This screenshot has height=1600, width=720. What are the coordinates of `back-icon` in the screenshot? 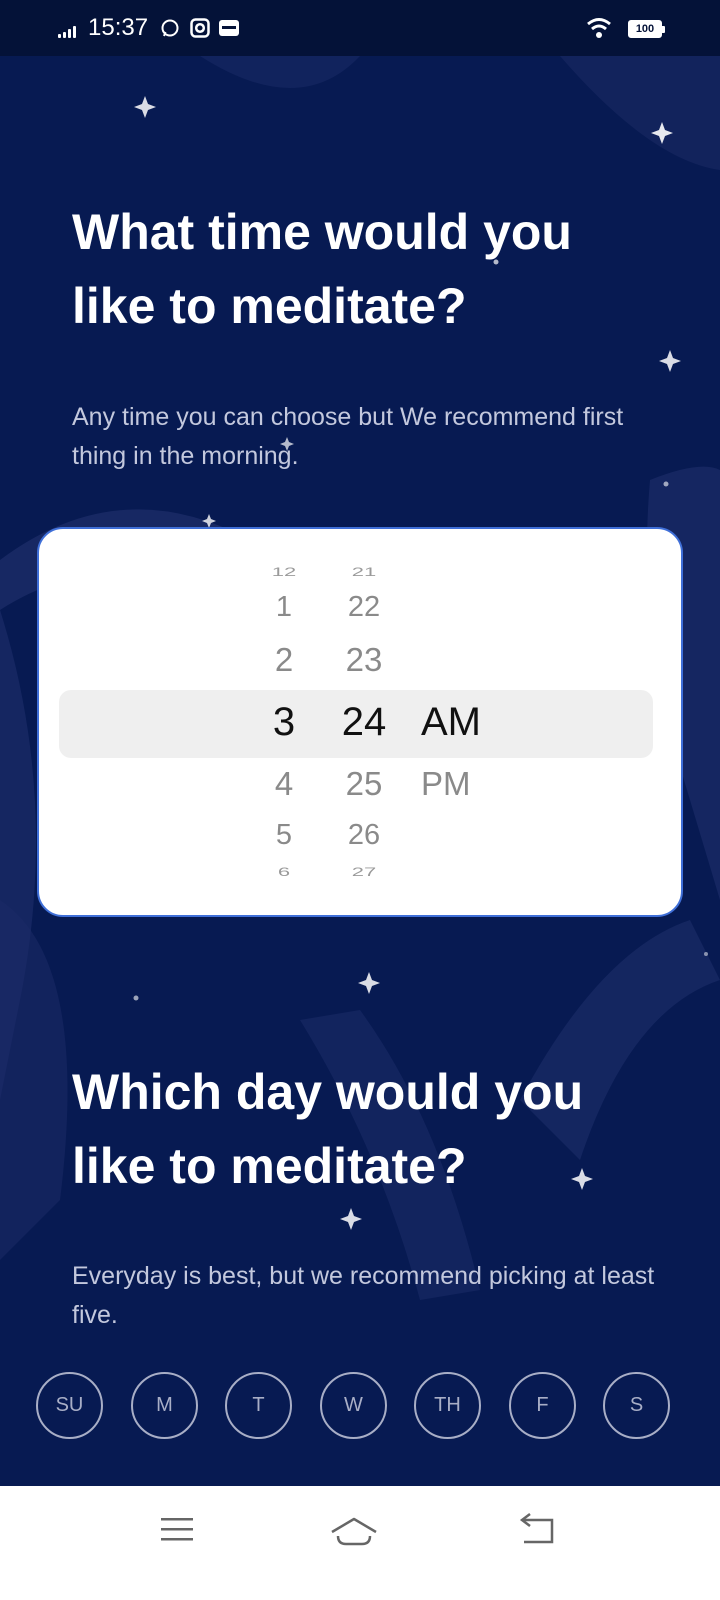 It's located at (538, 1530).